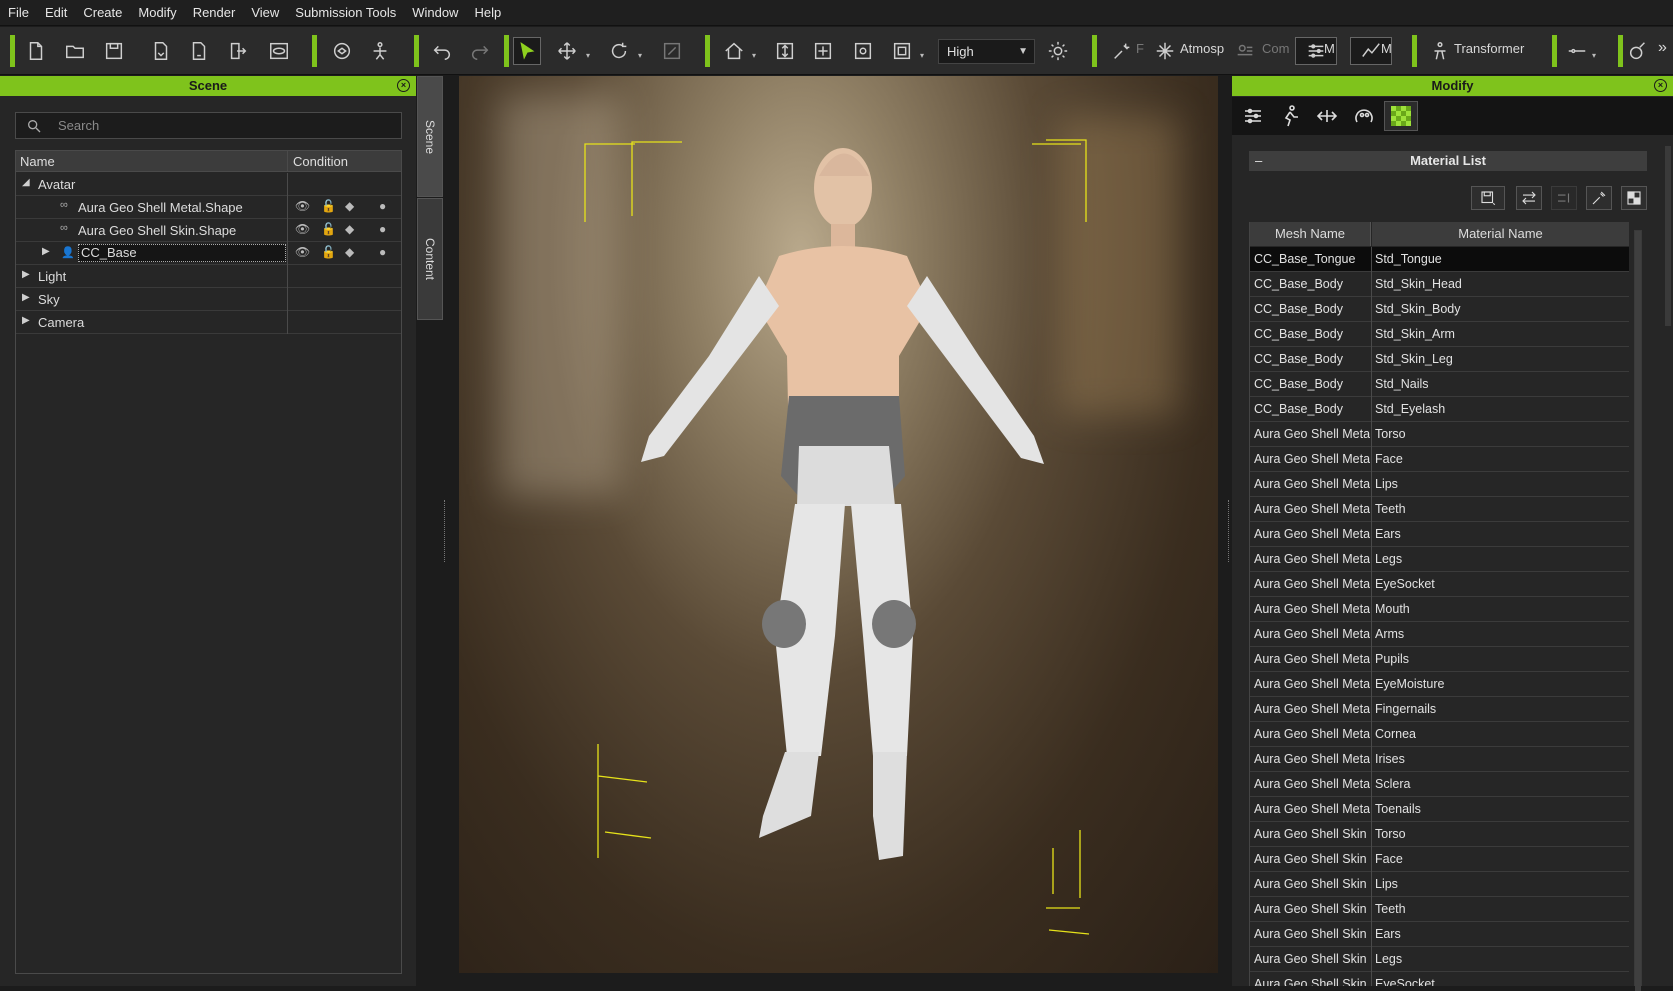 This screenshot has width=1673, height=991. I want to click on select-arrow-icon, so click(527, 51).